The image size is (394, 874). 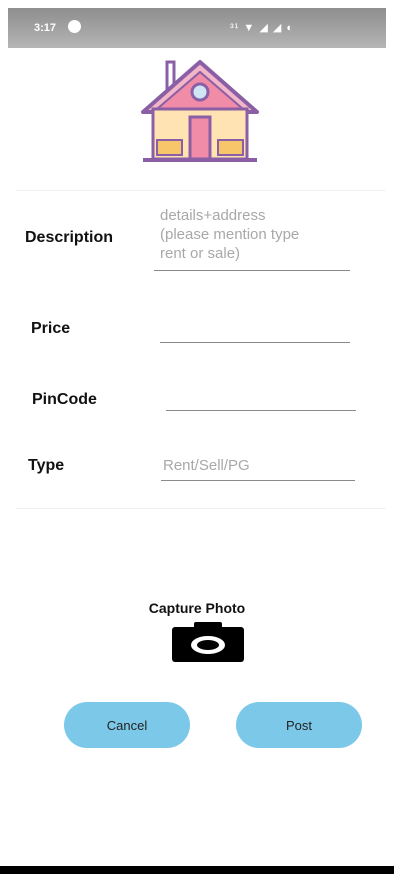 What do you see at coordinates (299, 725) in the screenshot?
I see `post-button: Post` at bounding box center [299, 725].